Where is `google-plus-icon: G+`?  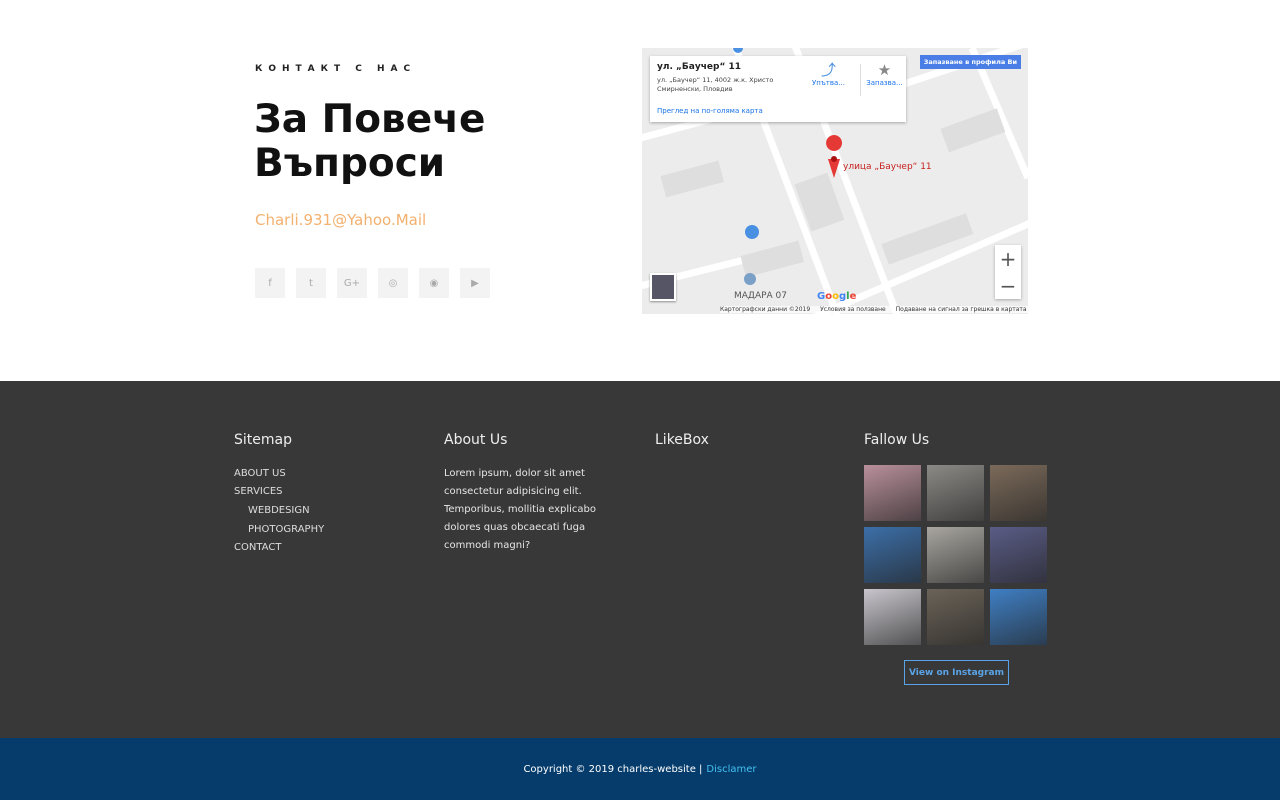 google-plus-icon: G+ is located at coordinates (352, 283).